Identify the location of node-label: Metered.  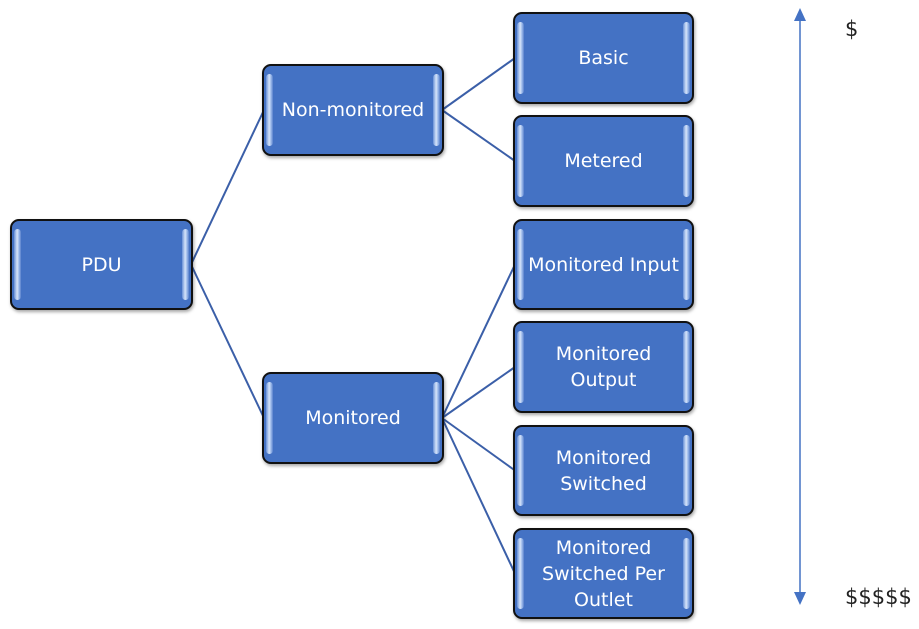
(603, 161).